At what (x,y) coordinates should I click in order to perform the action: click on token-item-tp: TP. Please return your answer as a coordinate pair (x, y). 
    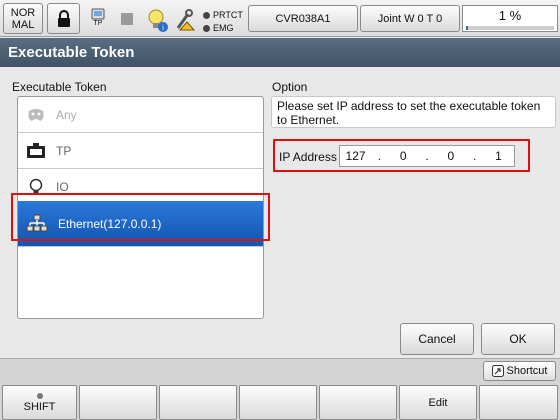
    Looking at the image, I should click on (140, 151).